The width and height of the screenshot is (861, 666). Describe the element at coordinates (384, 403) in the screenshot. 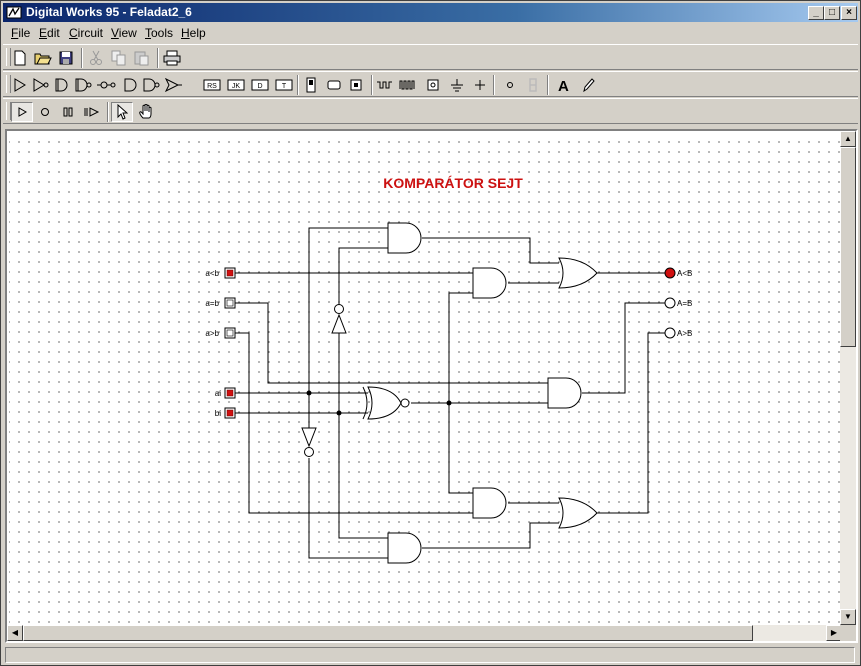

I see `xnor-gate` at that location.